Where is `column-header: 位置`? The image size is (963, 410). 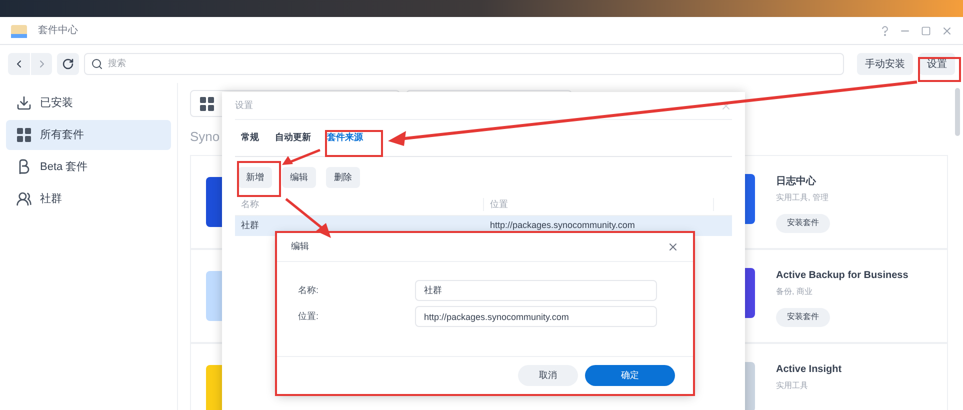
column-header: 位置 is located at coordinates (599, 205).